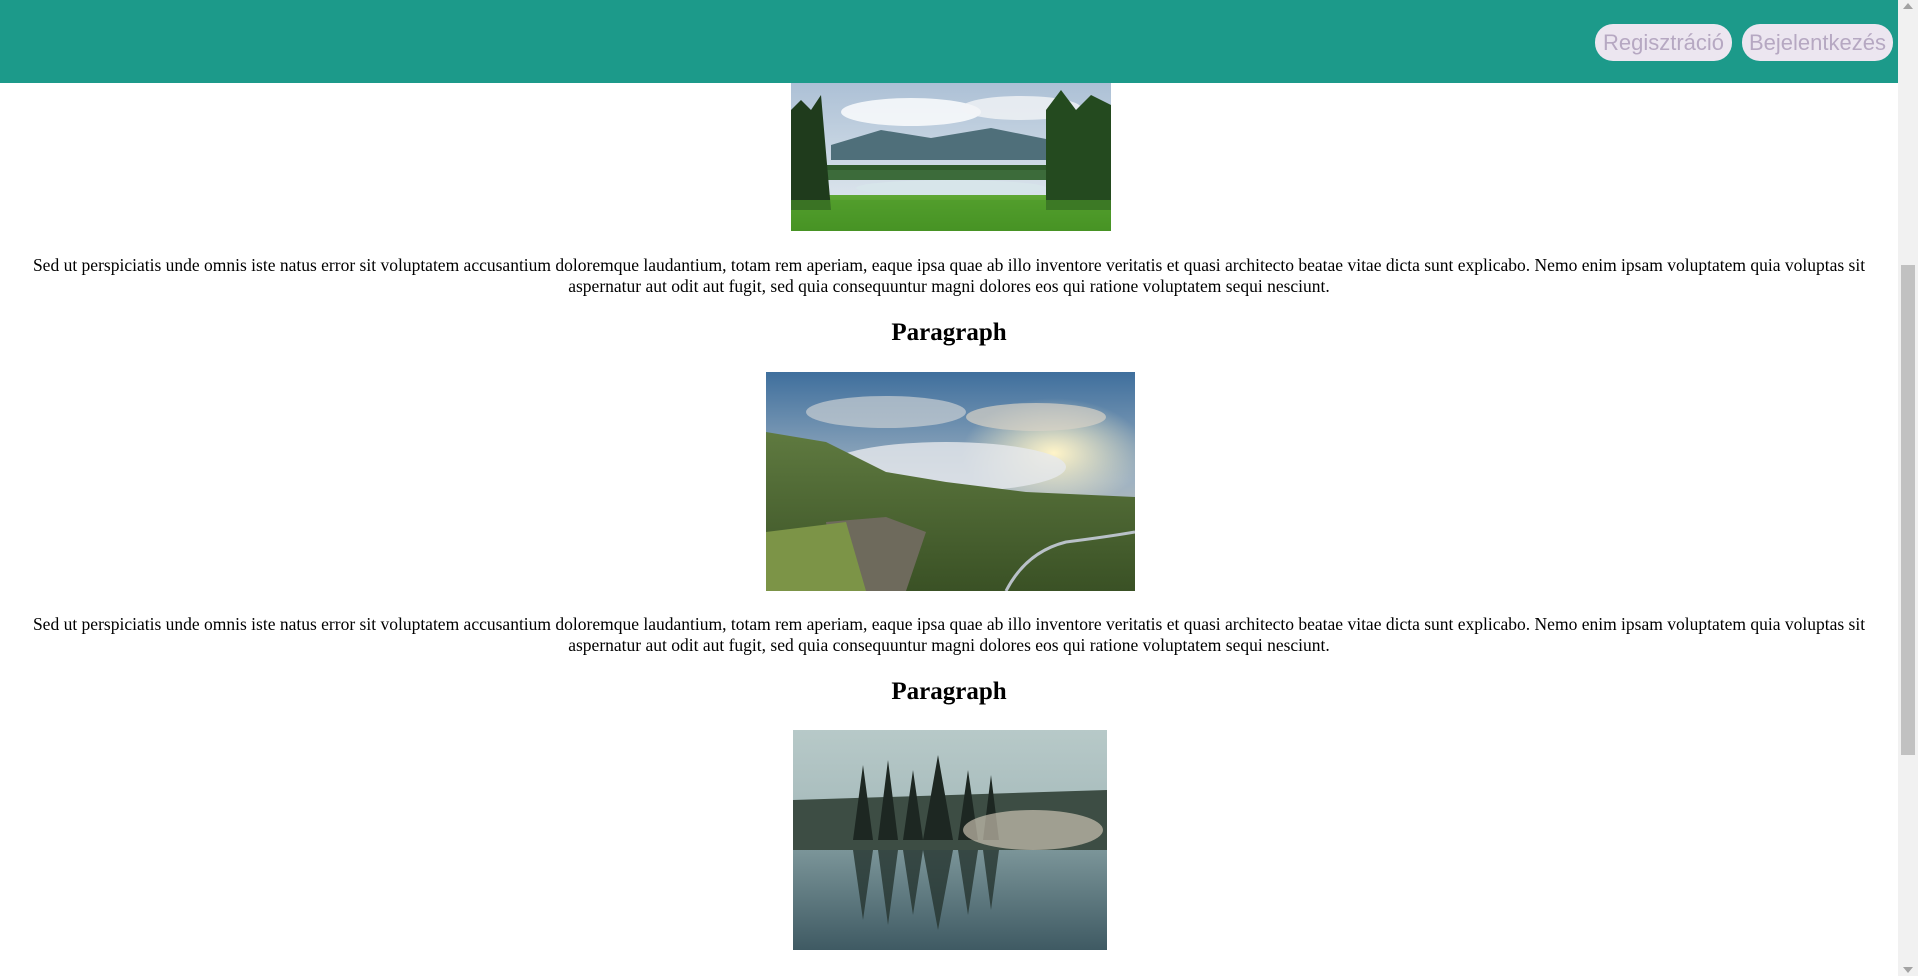 Image resolution: width=1918 pixels, height=976 pixels. I want to click on scroll-down-arrow-icon, so click(1908, 970).